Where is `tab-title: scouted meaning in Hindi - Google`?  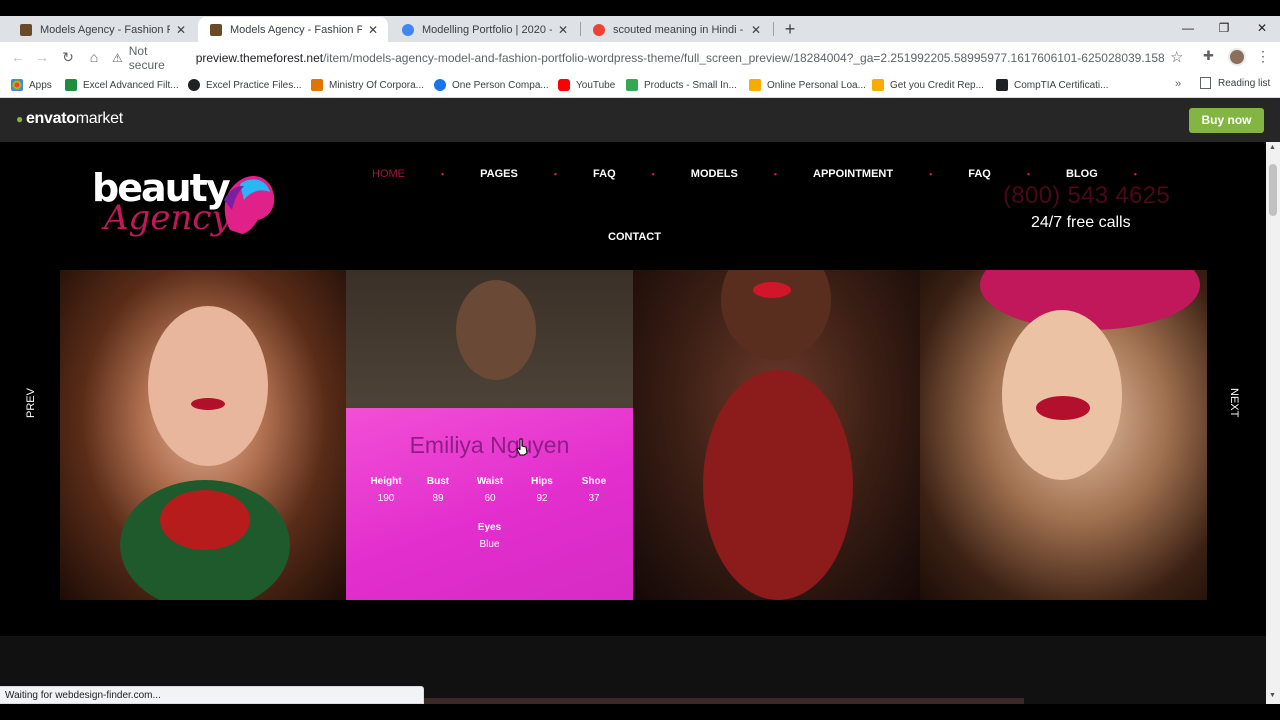
tab-title: scouted meaning in Hindi - Google is located at coordinates (679, 29).